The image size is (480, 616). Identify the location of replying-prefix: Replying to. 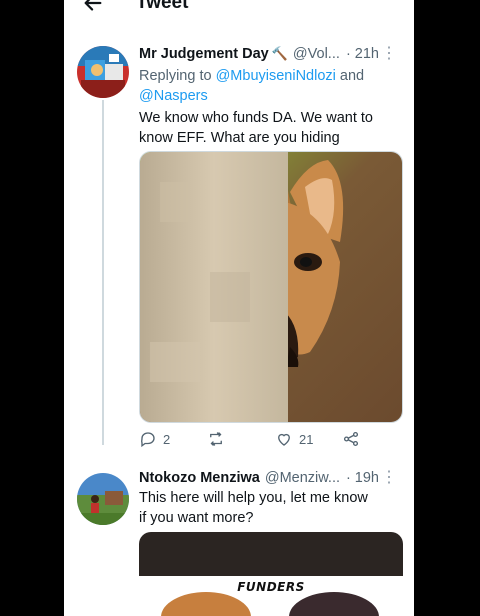
(175, 76).